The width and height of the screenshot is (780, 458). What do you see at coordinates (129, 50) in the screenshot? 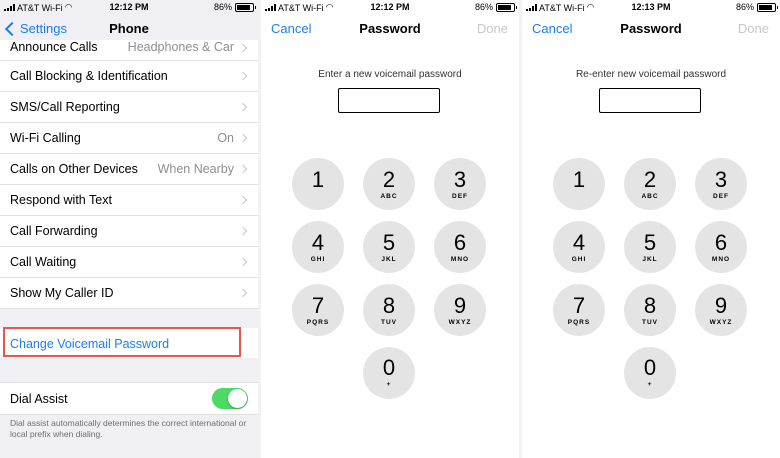
I see `row-announce-calls: Announce Calls Headphones & Car` at bounding box center [129, 50].